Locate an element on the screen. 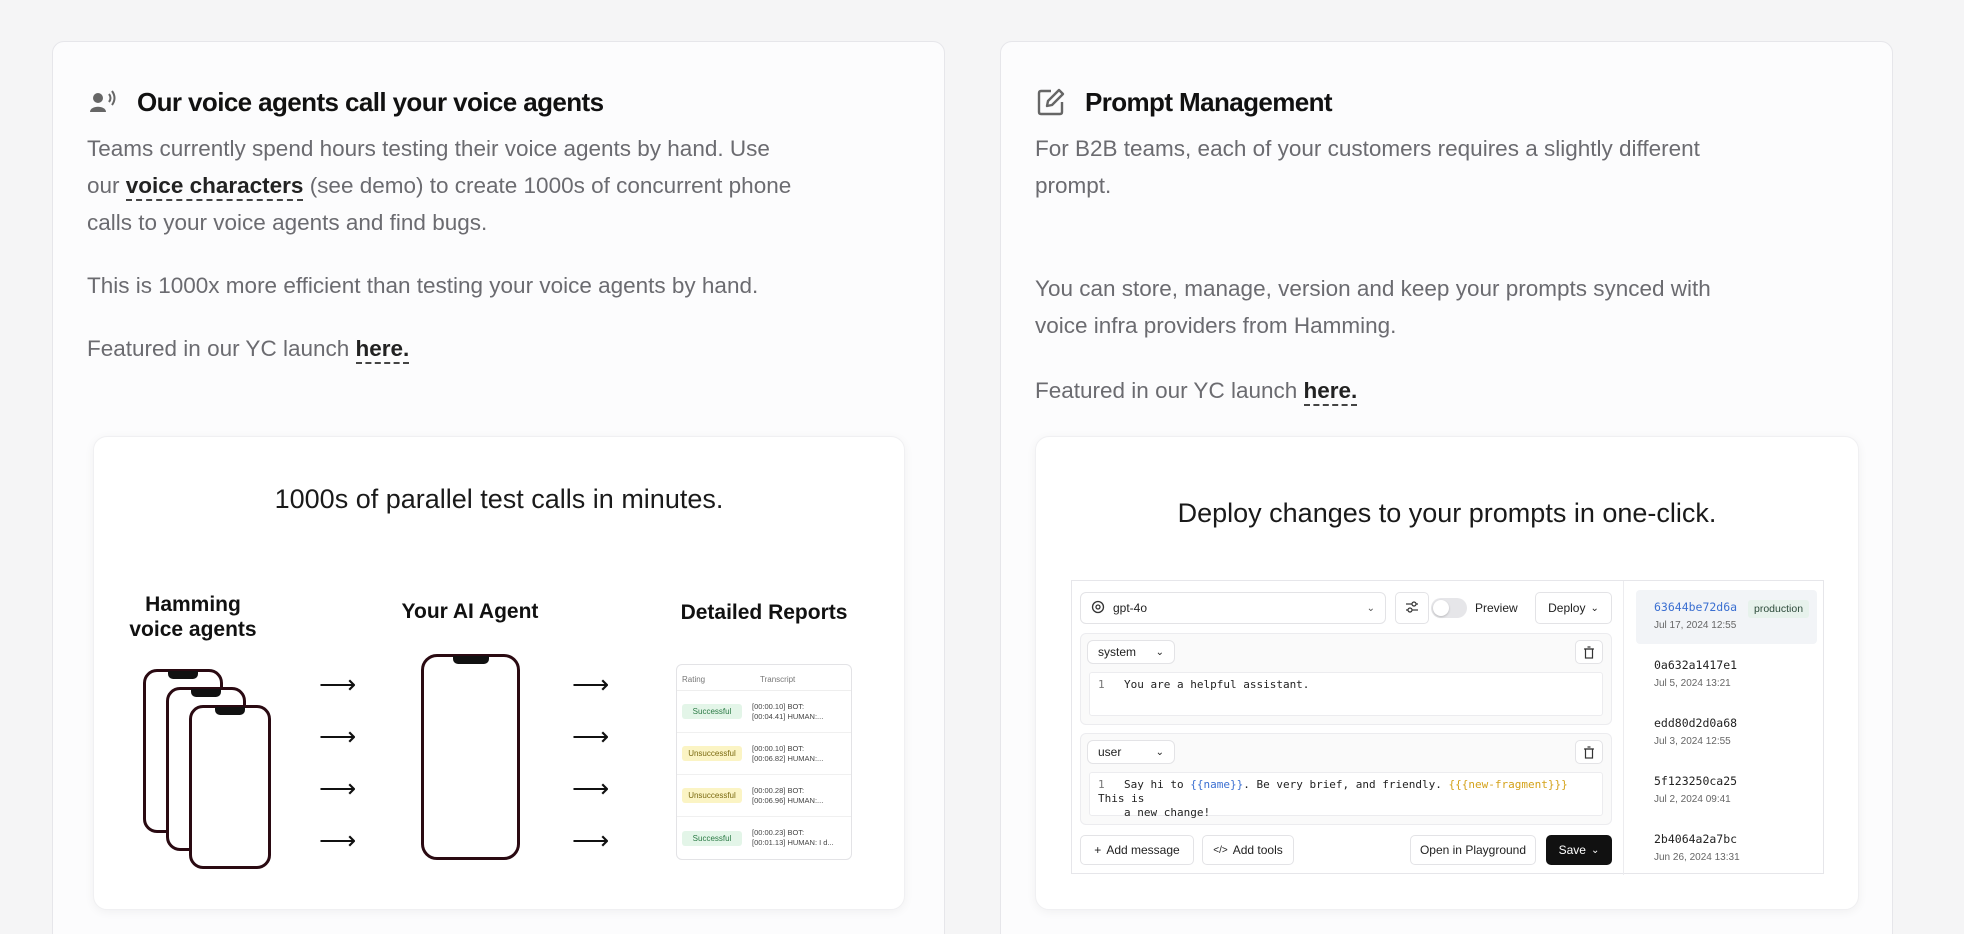  system-message-block: system ⌄ 1 You are a helpful assistant. is located at coordinates (1346, 679).